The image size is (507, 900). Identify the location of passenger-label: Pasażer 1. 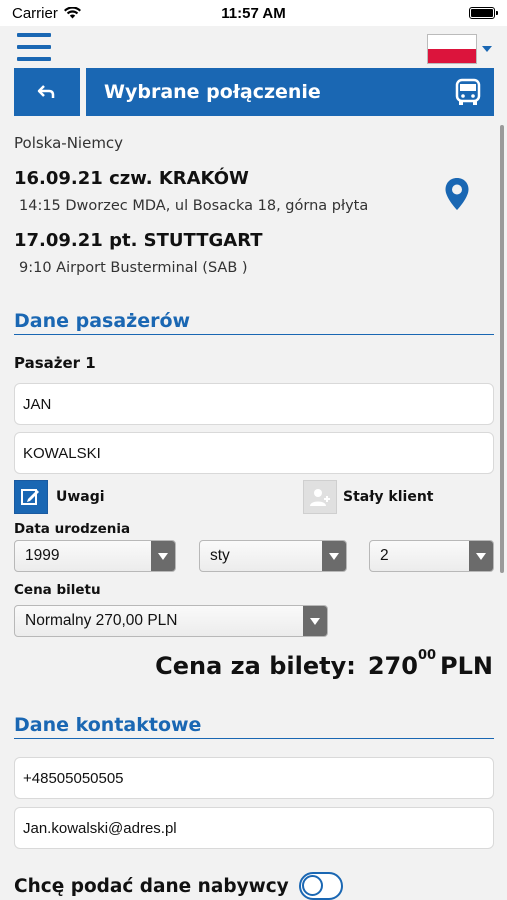
(55, 363).